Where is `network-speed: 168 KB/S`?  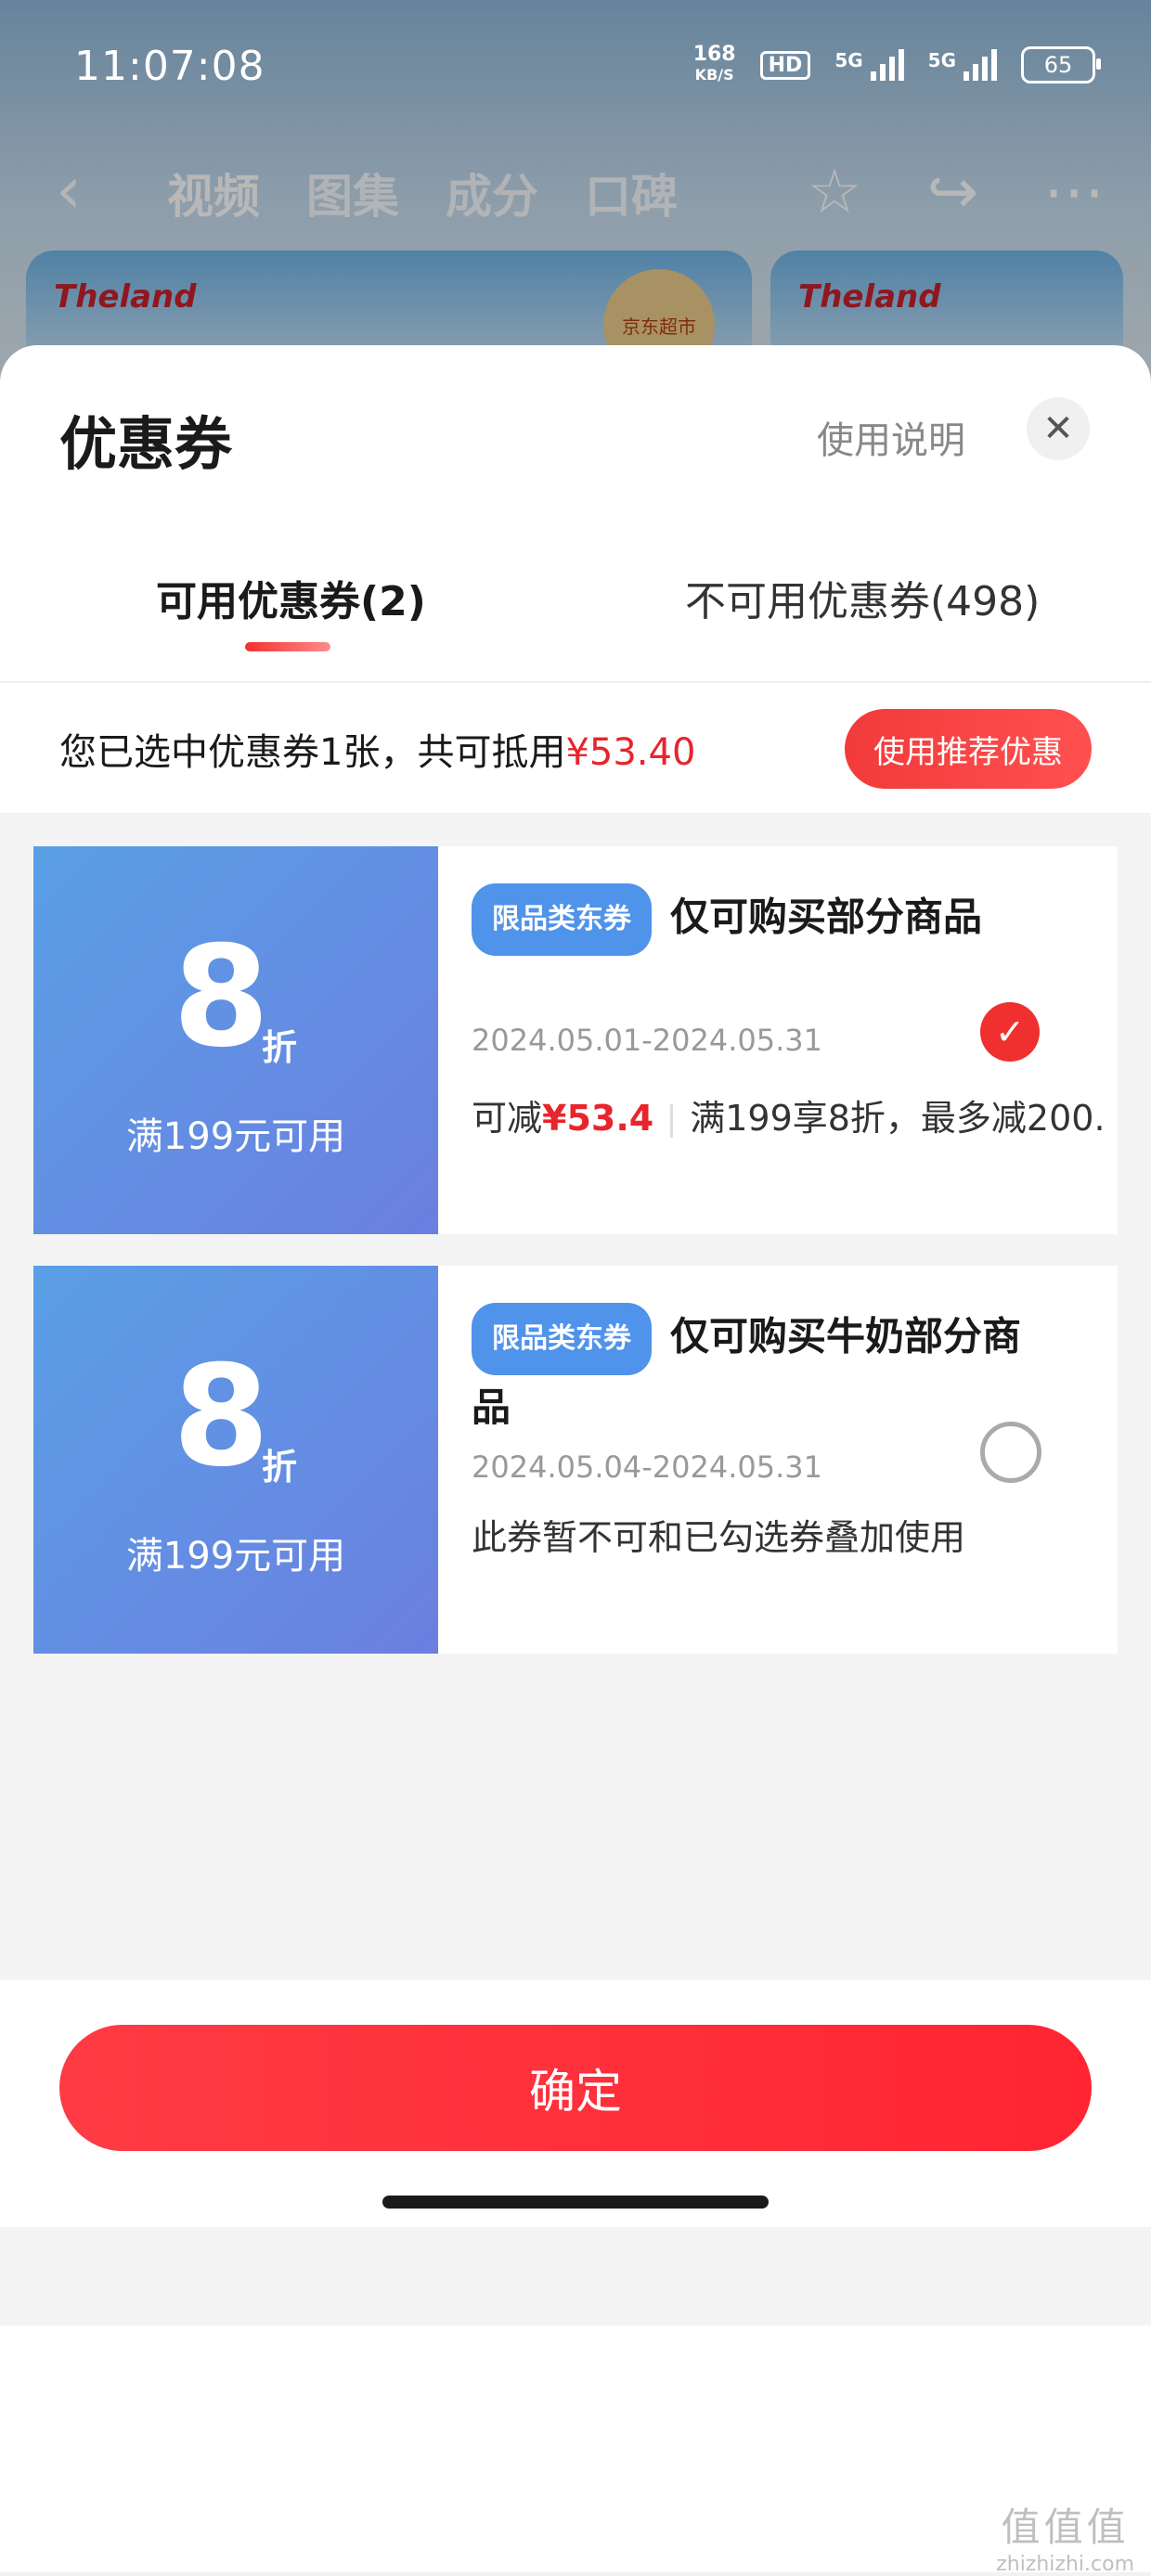 network-speed: 168 KB/S is located at coordinates (714, 65).